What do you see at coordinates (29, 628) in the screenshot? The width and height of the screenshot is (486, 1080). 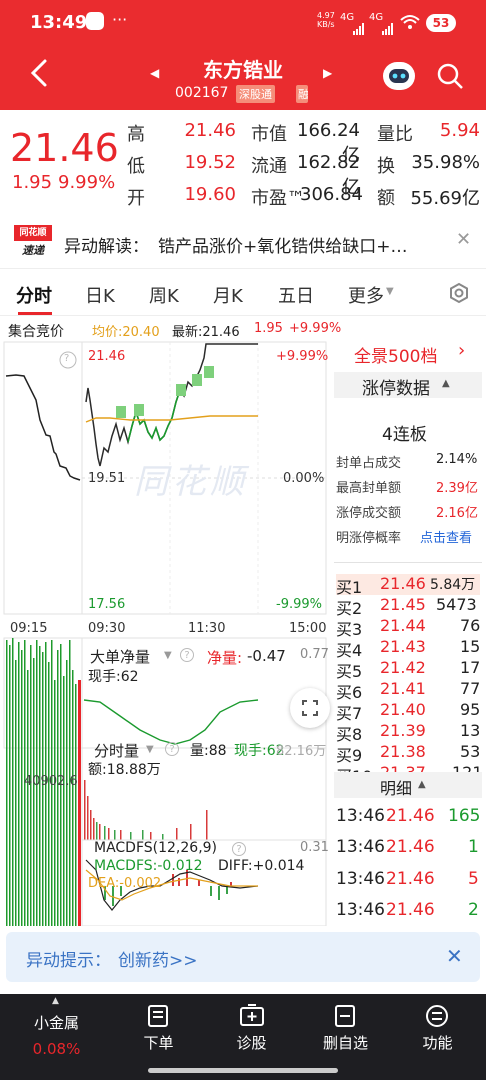 I see `time-label-0915: 09:15` at bounding box center [29, 628].